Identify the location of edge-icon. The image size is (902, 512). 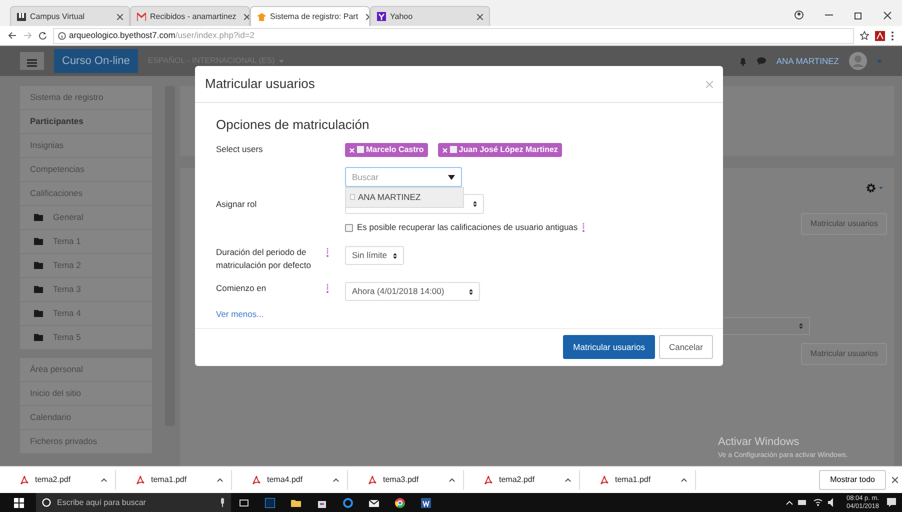
(348, 503).